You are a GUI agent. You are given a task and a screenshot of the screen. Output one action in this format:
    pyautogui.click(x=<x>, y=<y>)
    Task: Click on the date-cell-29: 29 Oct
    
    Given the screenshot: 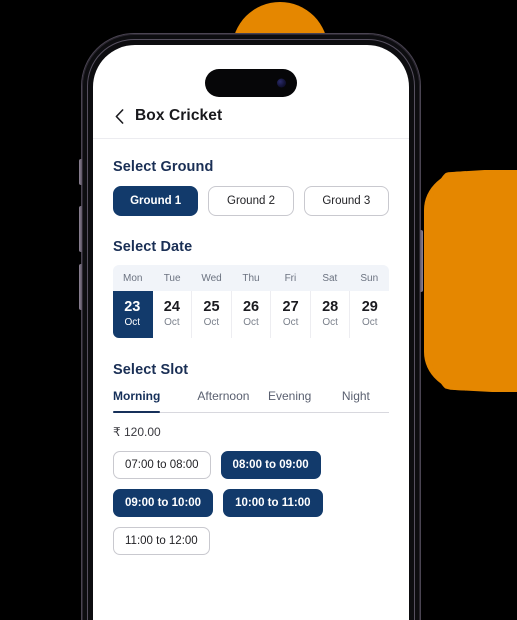 What is the action you would take?
    pyautogui.click(x=369, y=315)
    